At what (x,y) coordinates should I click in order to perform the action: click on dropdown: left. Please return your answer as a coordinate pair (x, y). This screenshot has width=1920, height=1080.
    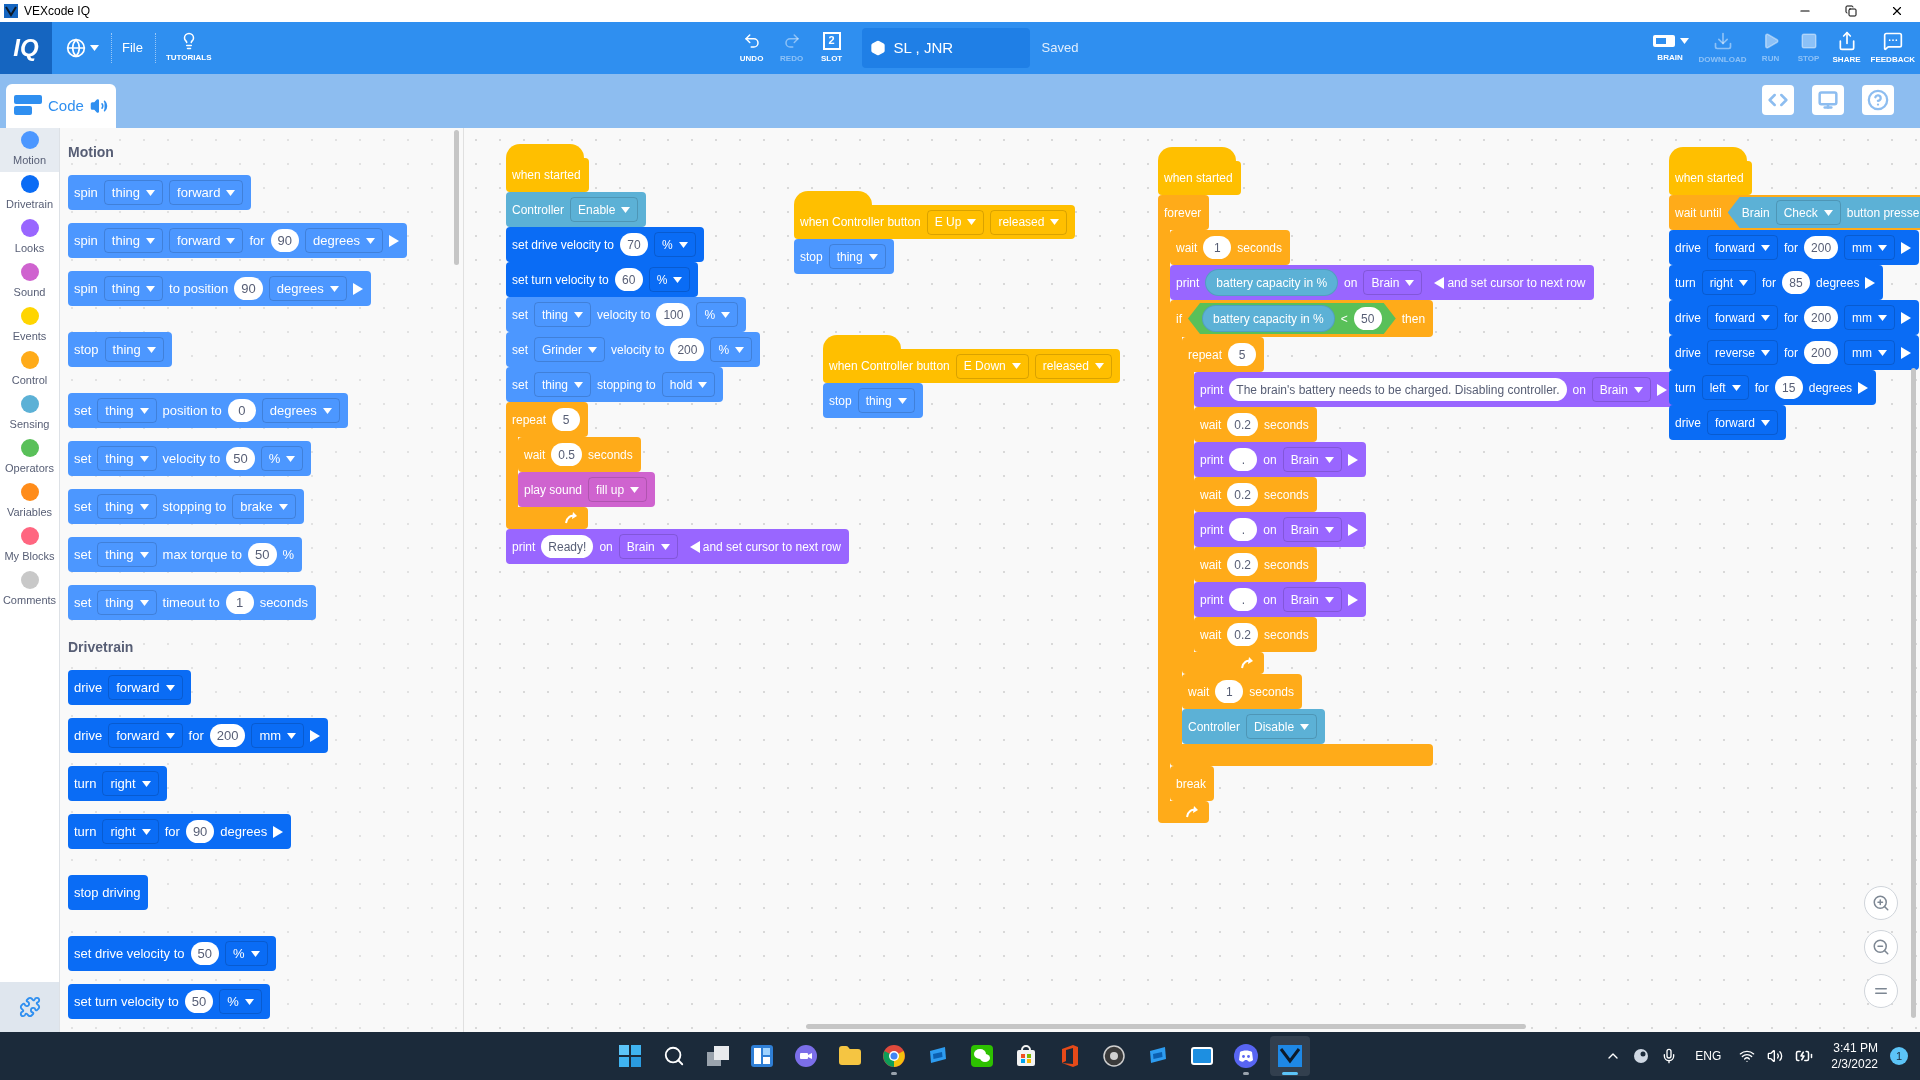
    Looking at the image, I should click on (1725, 387).